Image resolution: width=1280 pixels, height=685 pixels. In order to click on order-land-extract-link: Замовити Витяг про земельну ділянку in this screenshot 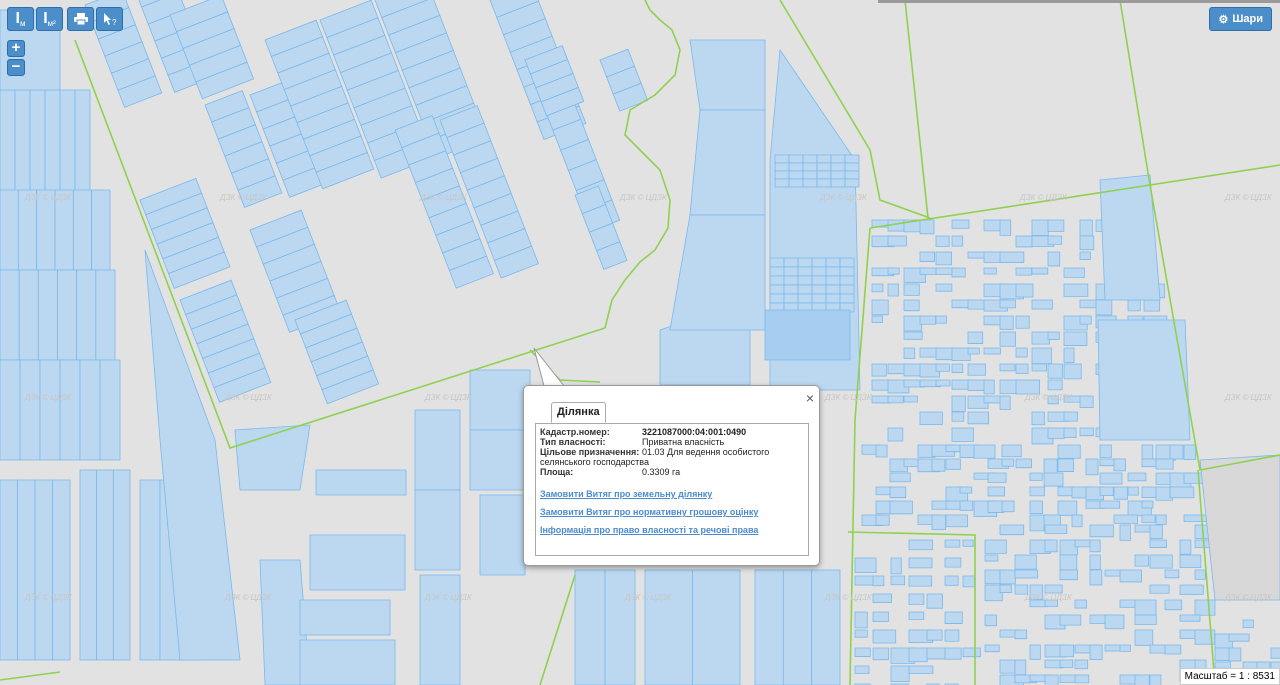, I will do `click(672, 494)`.